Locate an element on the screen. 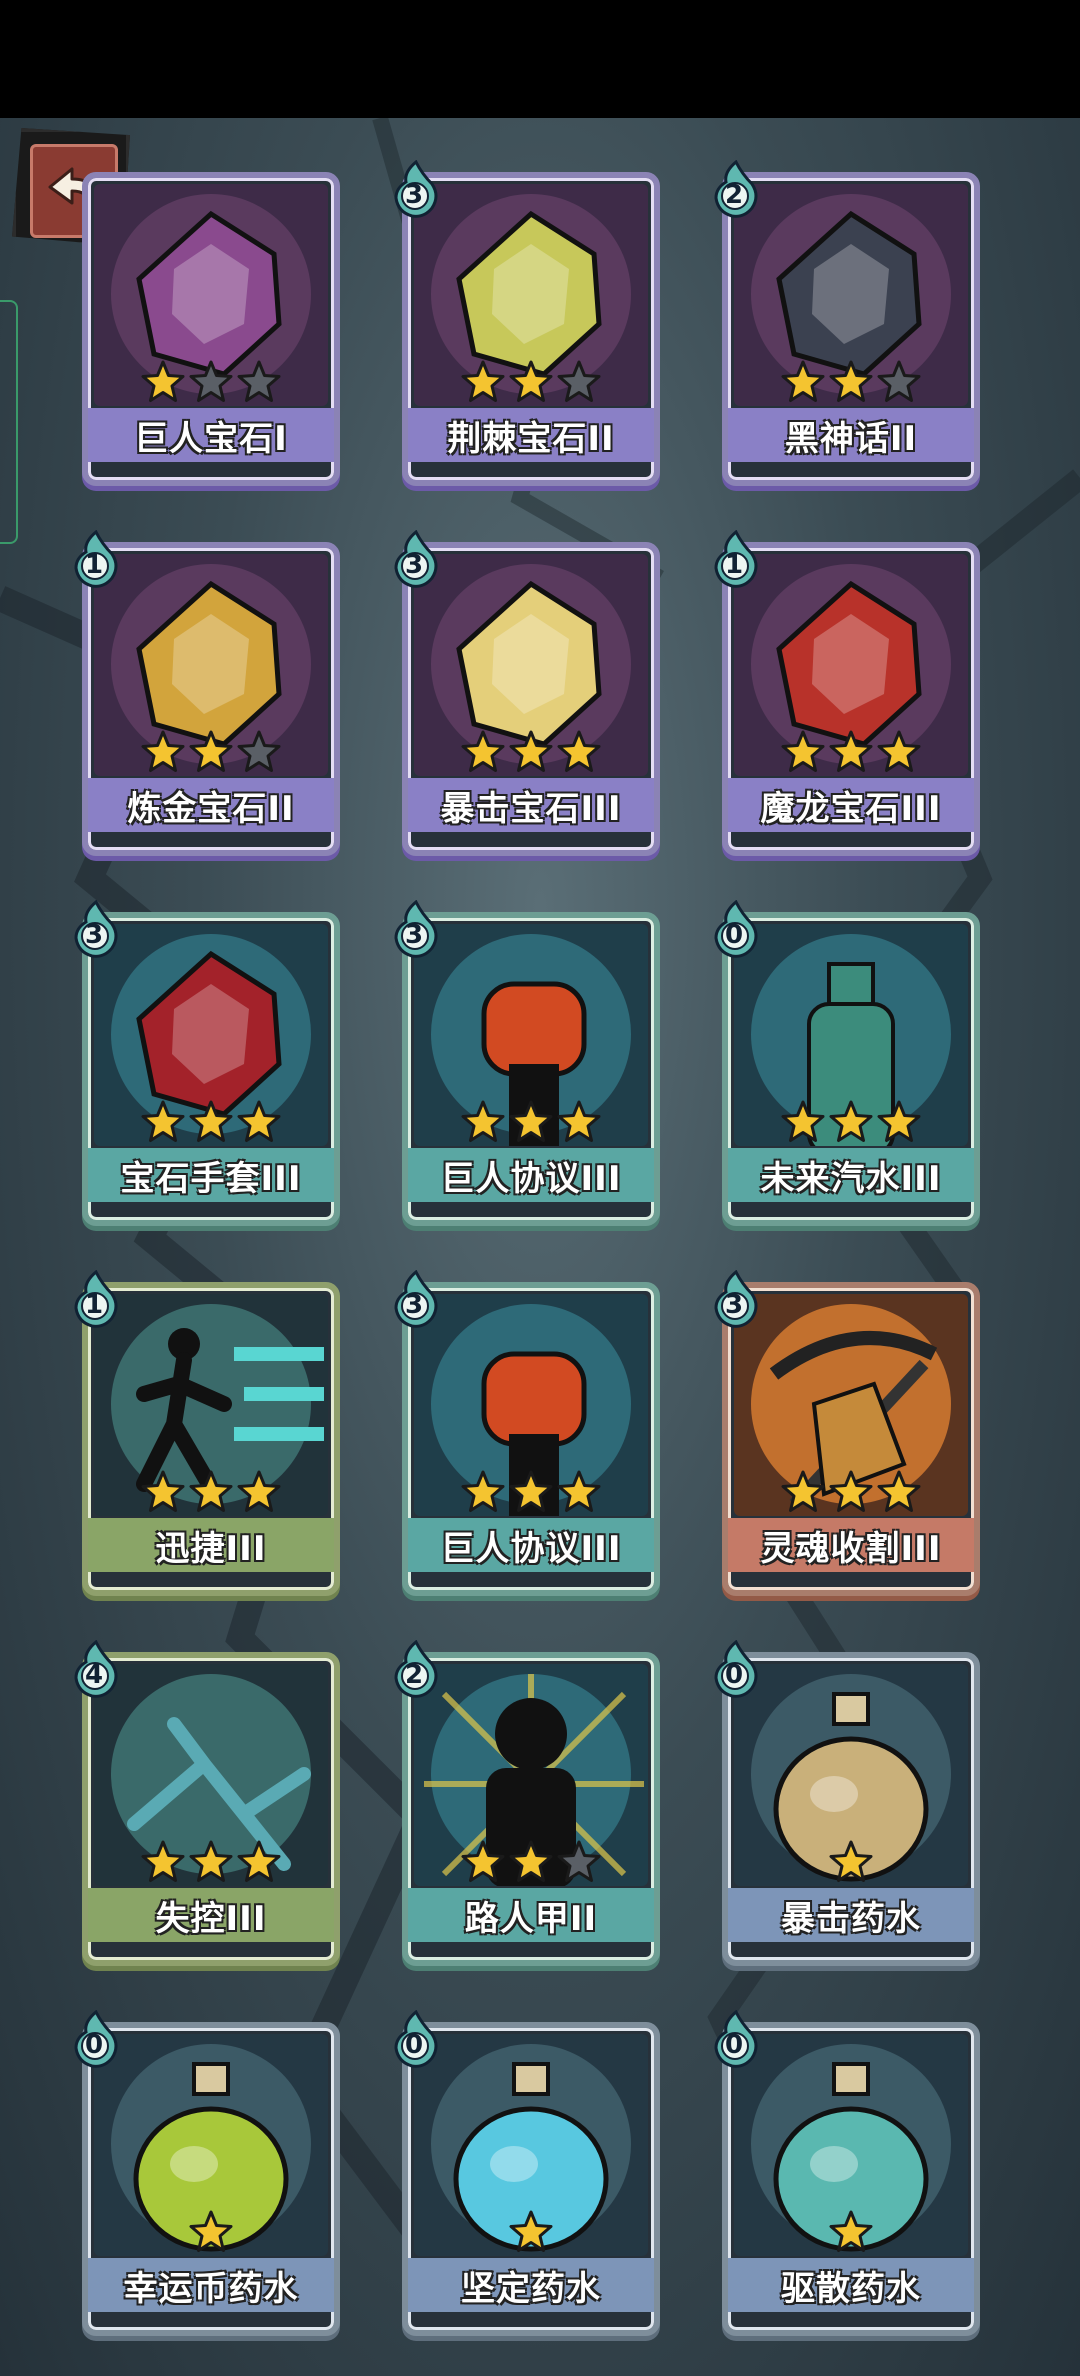 Image resolution: width=1080 pixels, height=2376 pixels. card-11: 巨人协议III 3 is located at coordinates (527, 1437).